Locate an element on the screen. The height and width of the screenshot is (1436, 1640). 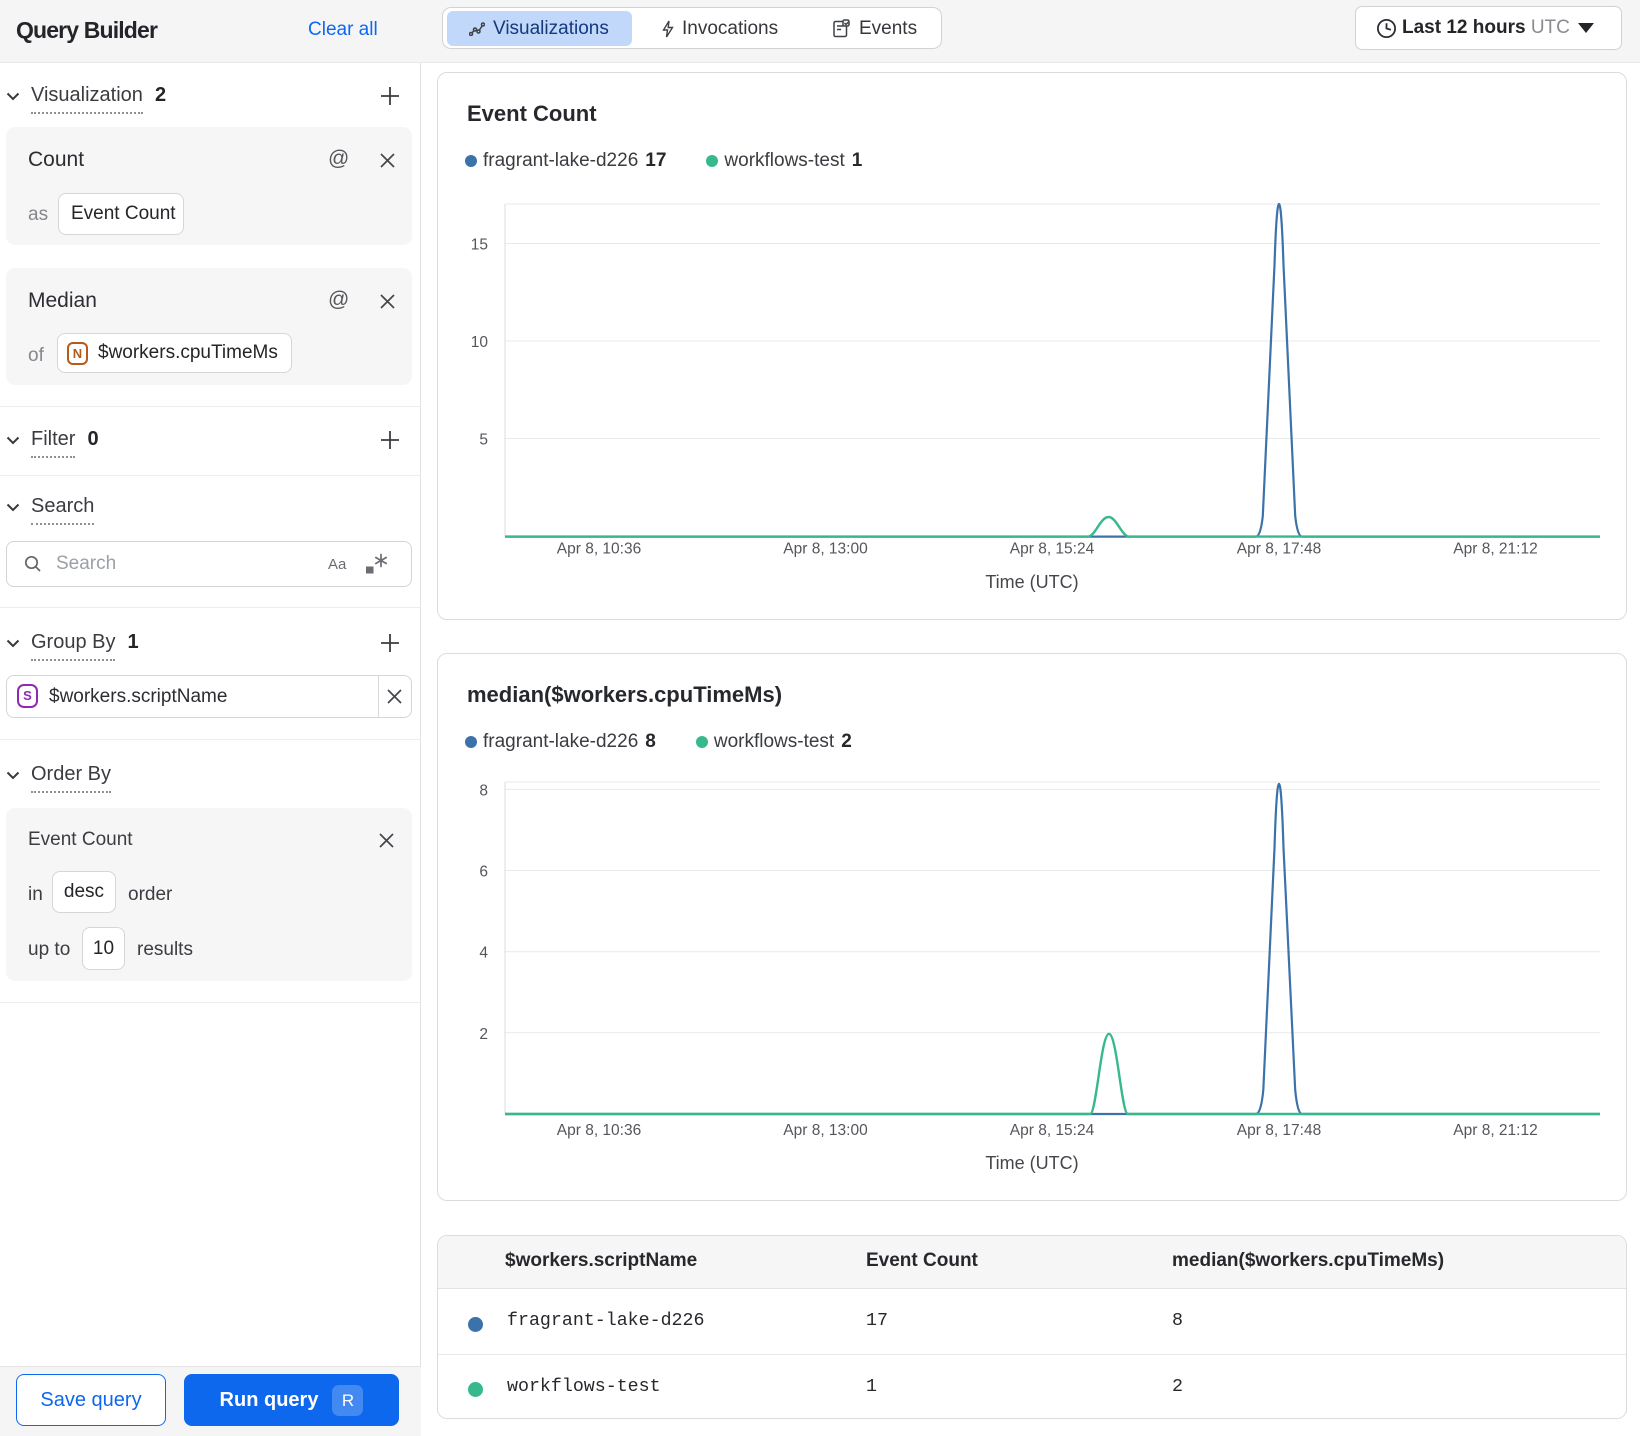
svg-text: 10 is located at coordinates (480, 342).